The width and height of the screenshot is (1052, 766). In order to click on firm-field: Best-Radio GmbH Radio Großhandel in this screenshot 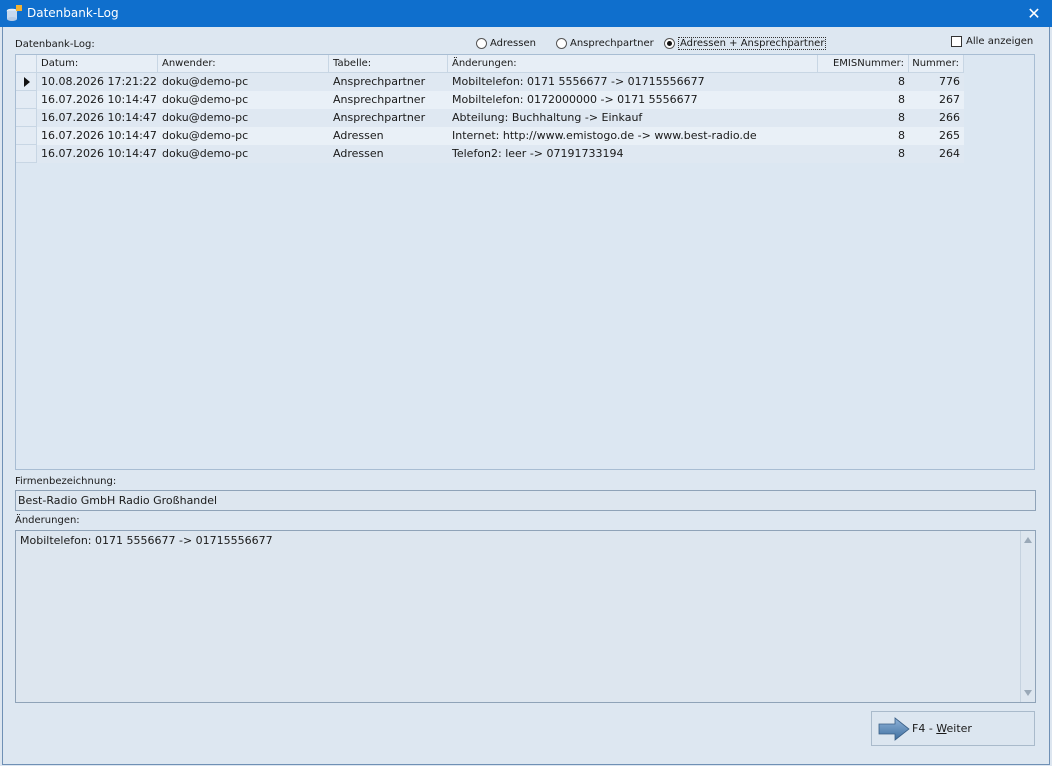, I will do `click(525, 500)`.